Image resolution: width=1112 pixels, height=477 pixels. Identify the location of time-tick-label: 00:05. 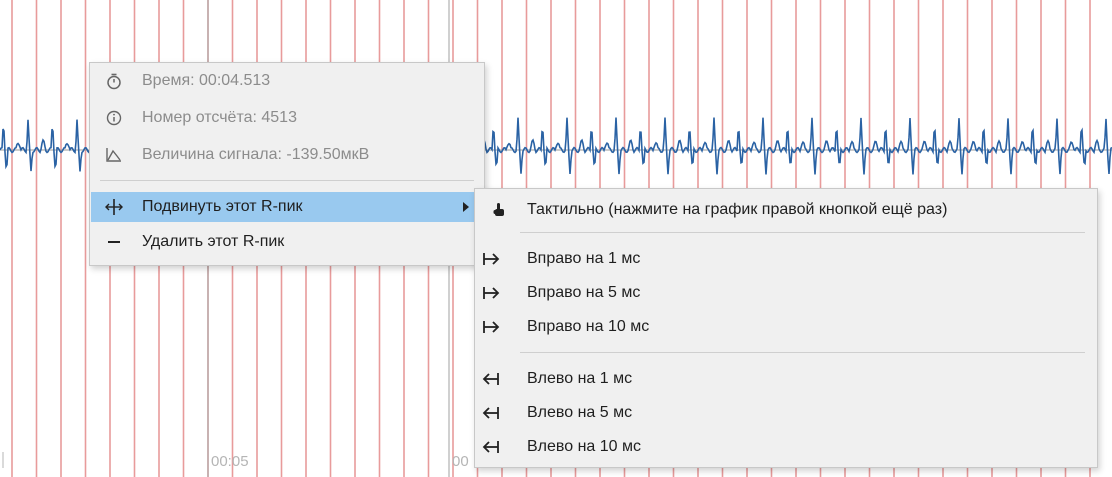
(230, 461).